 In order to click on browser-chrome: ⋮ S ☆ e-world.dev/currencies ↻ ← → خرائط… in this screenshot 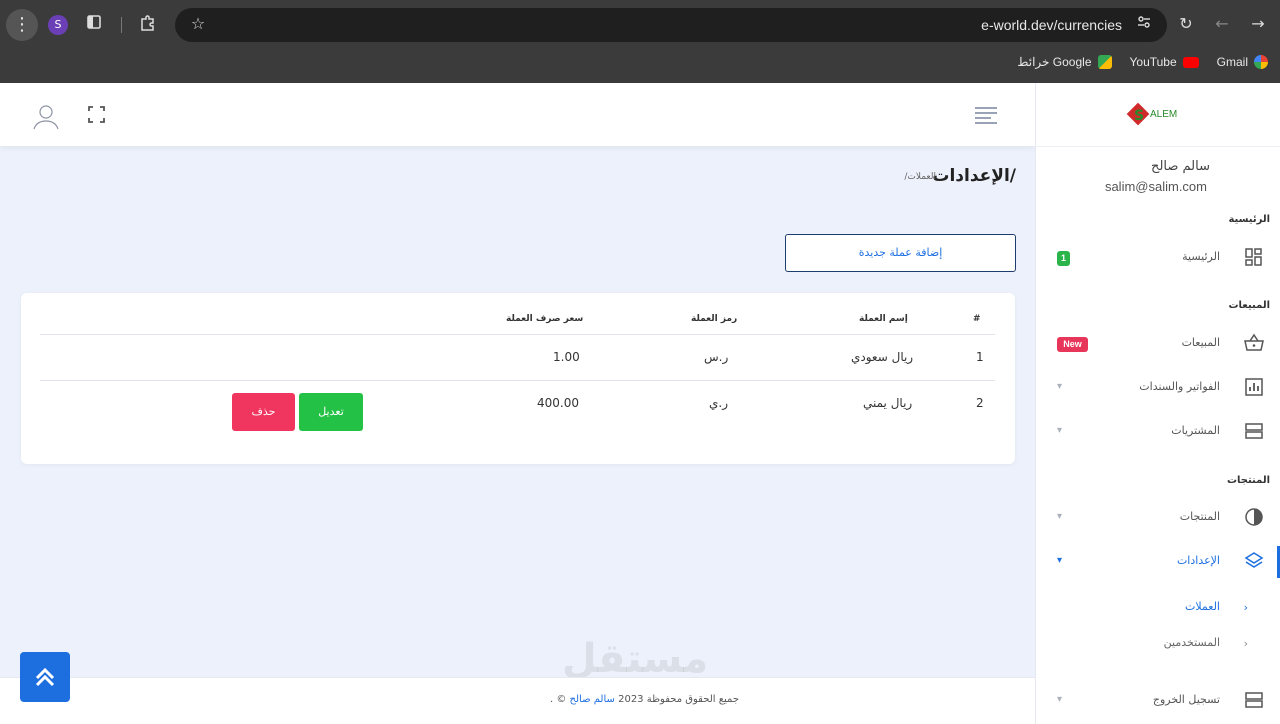, I will do `click(640, 41)`.